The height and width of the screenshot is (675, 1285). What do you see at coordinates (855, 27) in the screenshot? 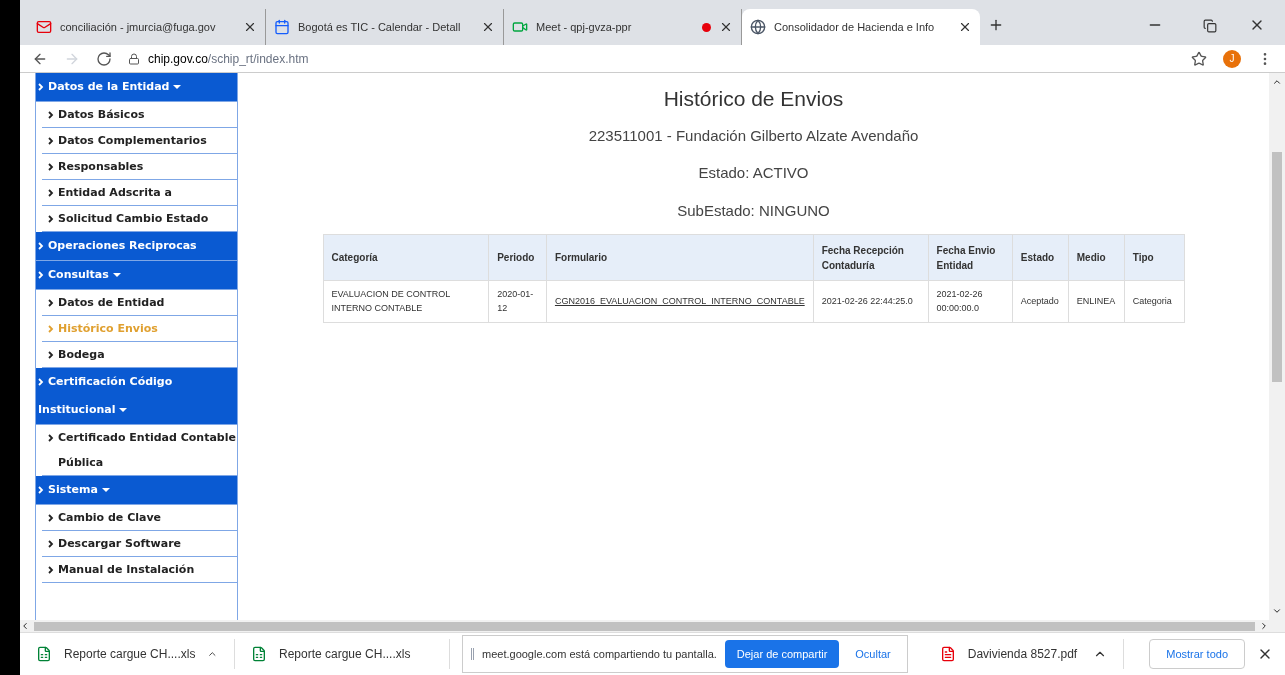
I see `tab-title: Consolidador de Hacienda e Info` at bounding box center [855, 27].